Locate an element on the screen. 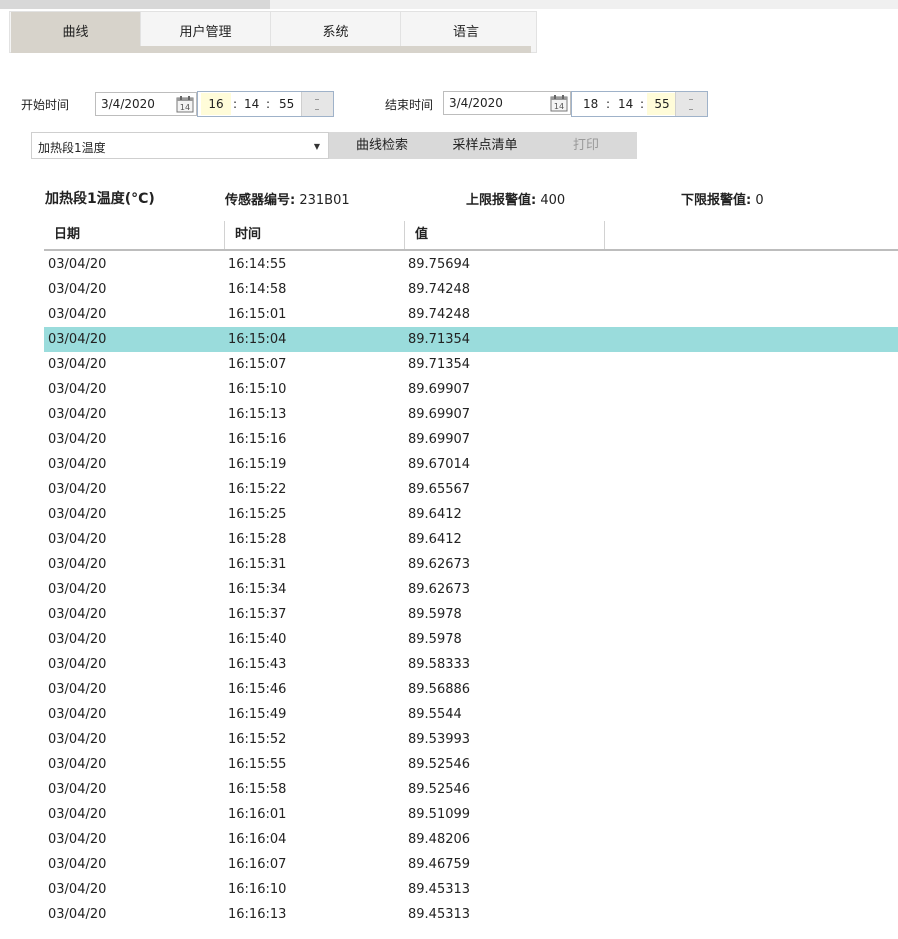 The width and height of the screenshot is (898, 939). column-header-time: 时间 is located at coordinates (315, 235).